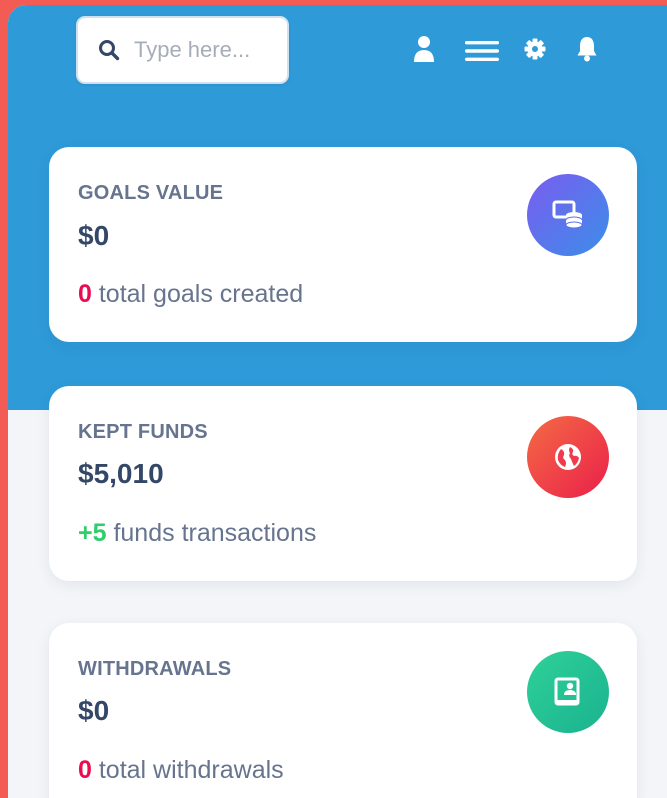 The width and height of the screenshot is (667, 798). I want to click on goals-icon-badge, so click(568, 215).